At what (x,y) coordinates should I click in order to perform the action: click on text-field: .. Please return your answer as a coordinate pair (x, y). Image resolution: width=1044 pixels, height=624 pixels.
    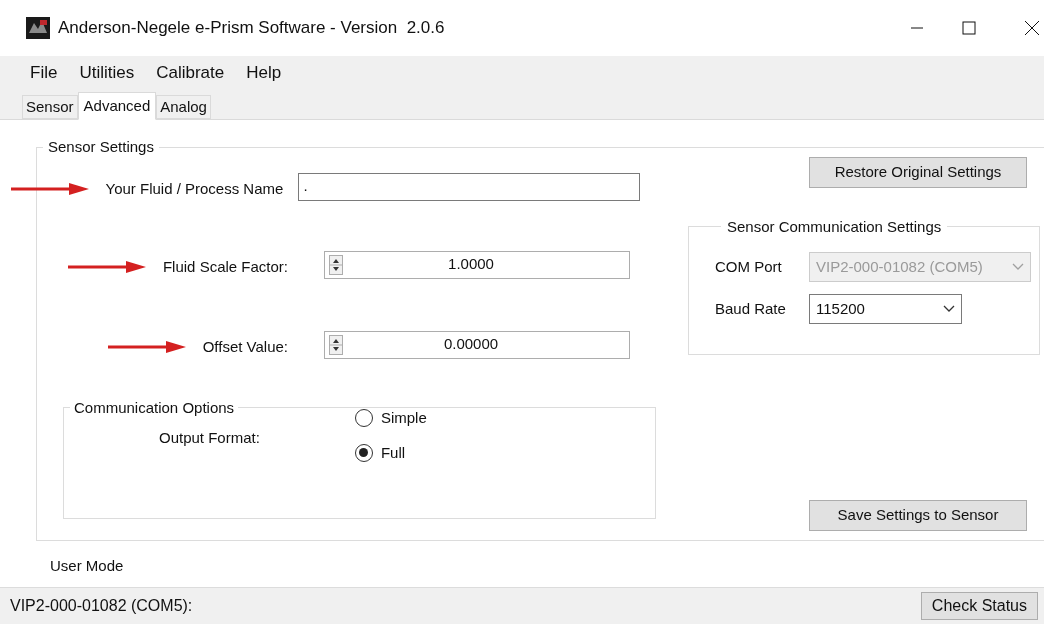
    Looking at the image, I should click on (469, 186).